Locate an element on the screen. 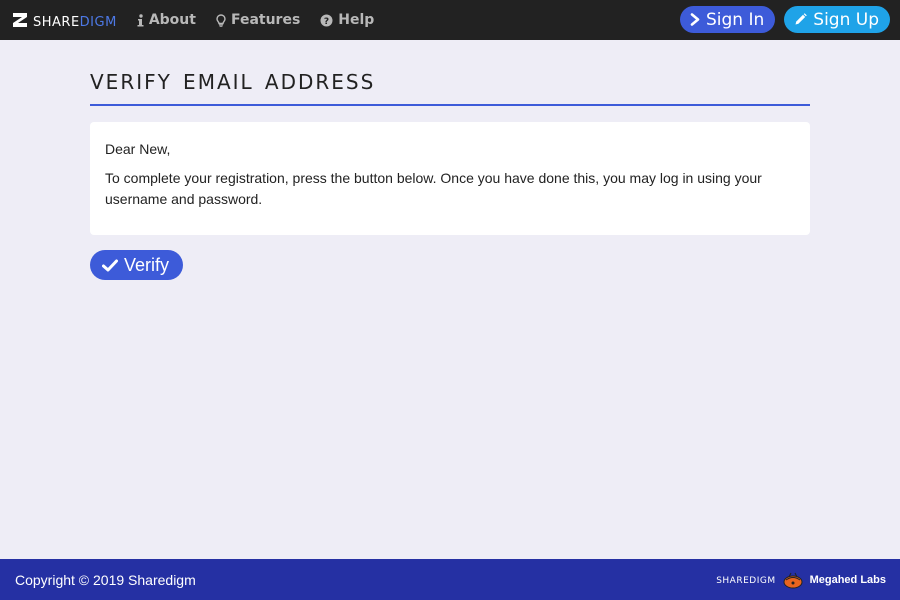 This screenshot has width=900, height=600. nav-about-label: About is located at coordinates (172, 20).